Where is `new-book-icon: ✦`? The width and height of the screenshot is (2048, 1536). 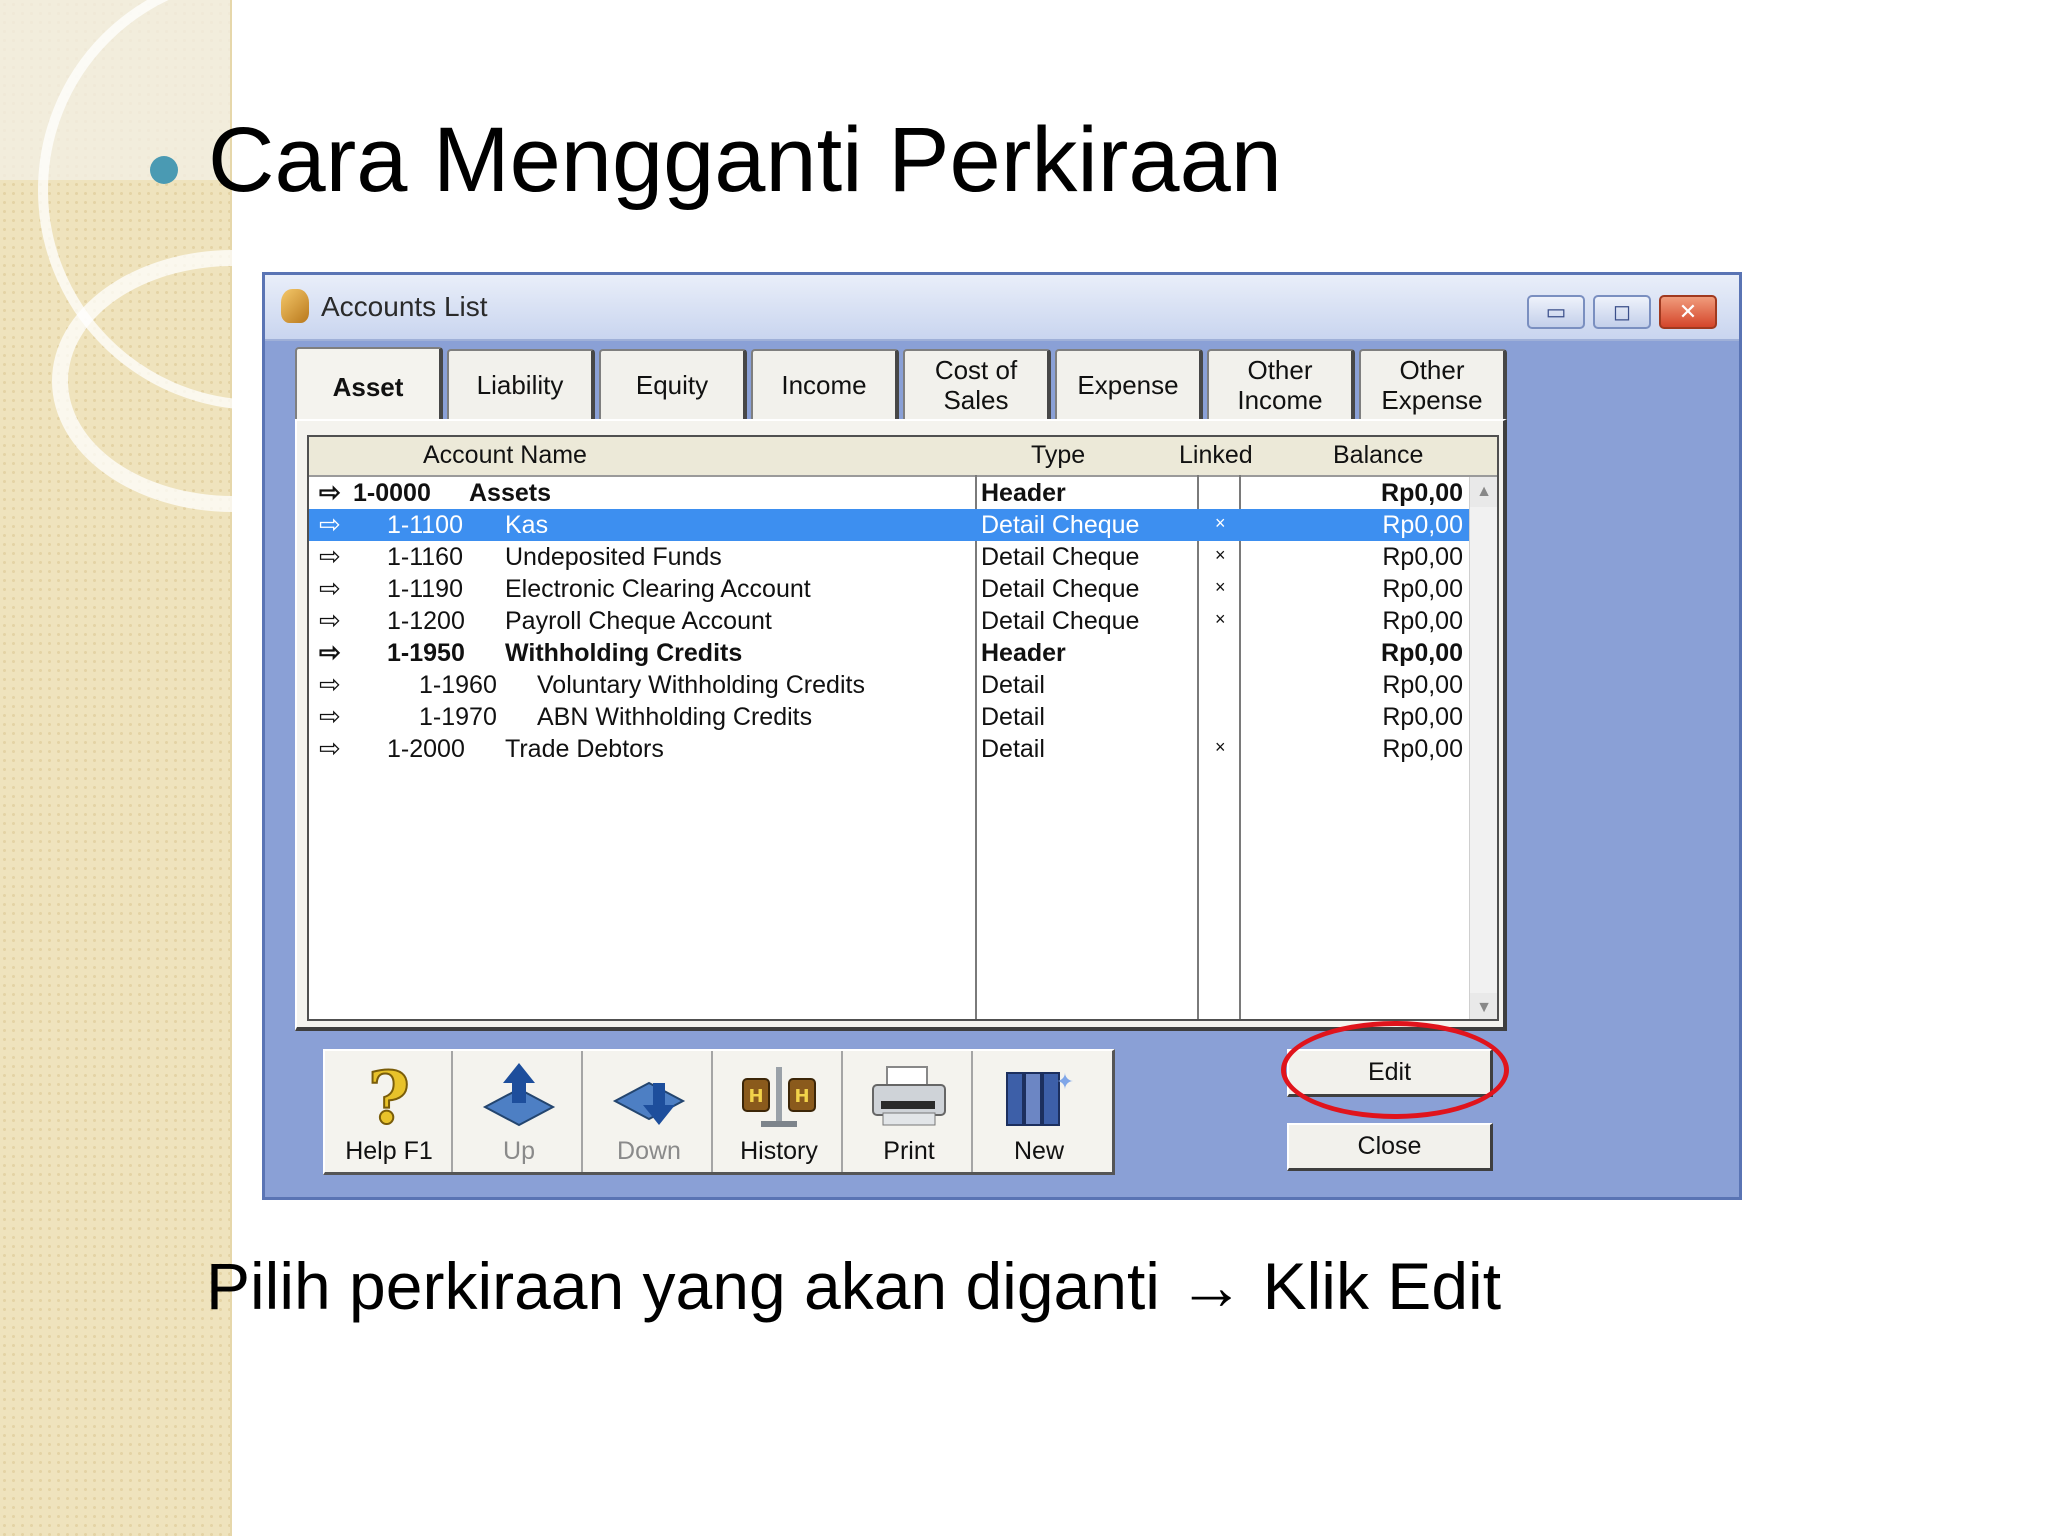
new-book-icon: ✦ is located at coordinates (1040, 1098).